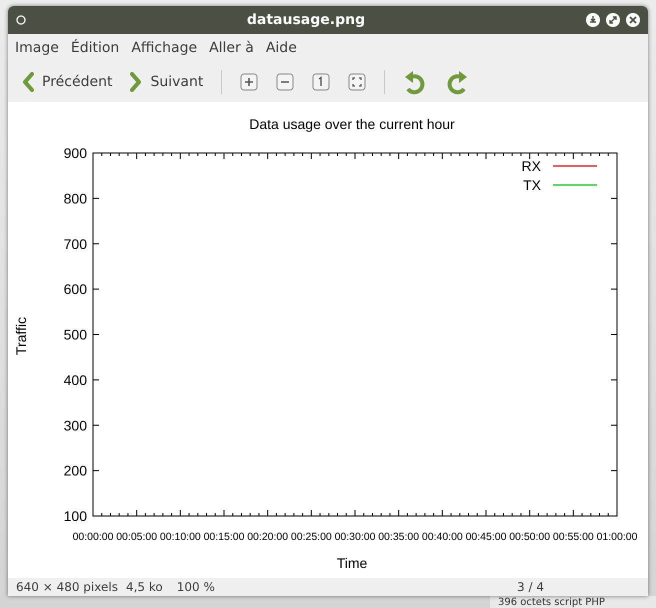 This screenshot has height=608, width=656. I want to click on legend-label: TX, so click(532, 185).